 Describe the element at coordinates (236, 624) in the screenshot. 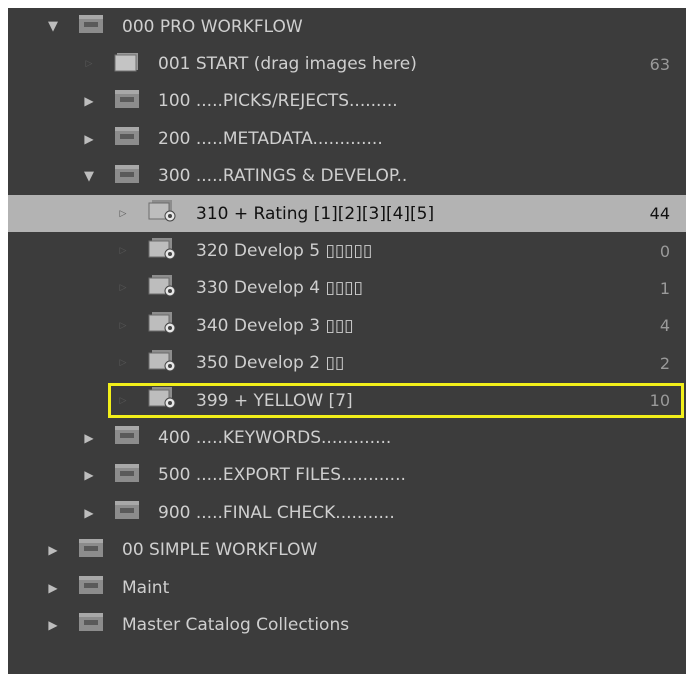

I see `collection-label: Master Catalog Collections` at that location.